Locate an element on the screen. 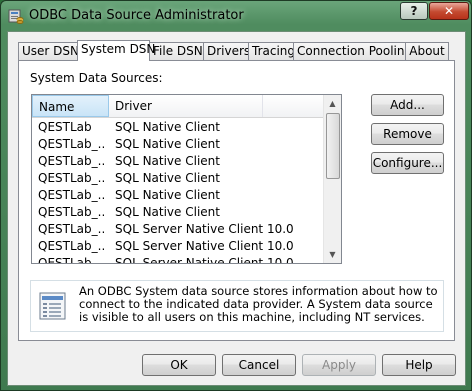 The image size is (472, 391). tab-drivers: Drivers is located at coordinates (226, 51).